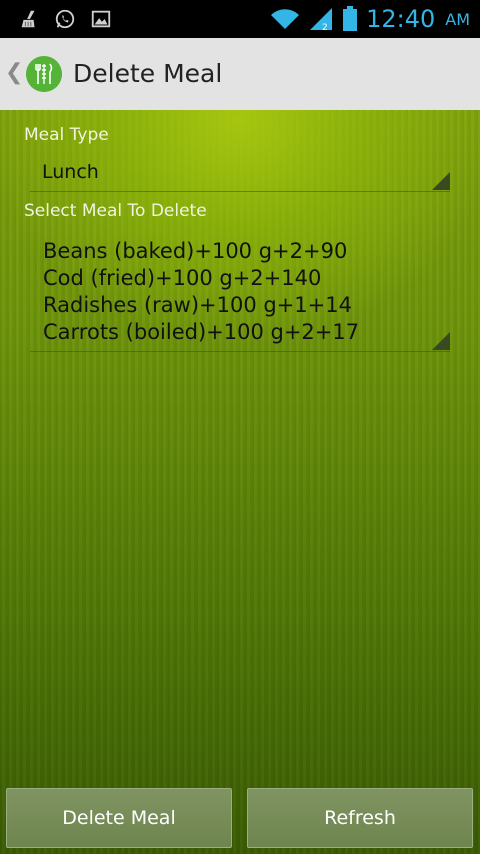 The height and width of the screenshot is (854, 480). I want to click on system-icons: 2 12:40 AM, so click(370, 19).